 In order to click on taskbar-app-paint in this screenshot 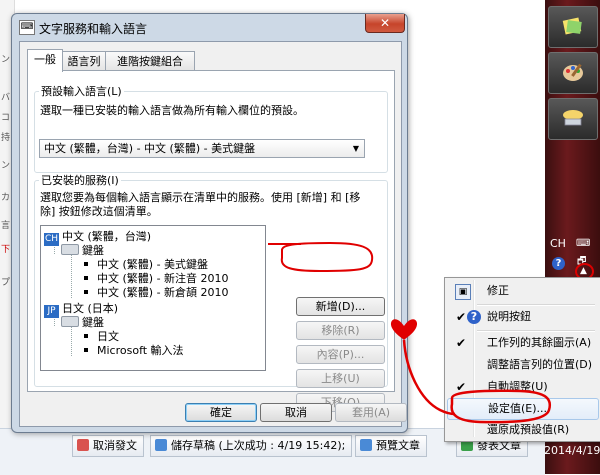, I will do `click(573, 73)`.